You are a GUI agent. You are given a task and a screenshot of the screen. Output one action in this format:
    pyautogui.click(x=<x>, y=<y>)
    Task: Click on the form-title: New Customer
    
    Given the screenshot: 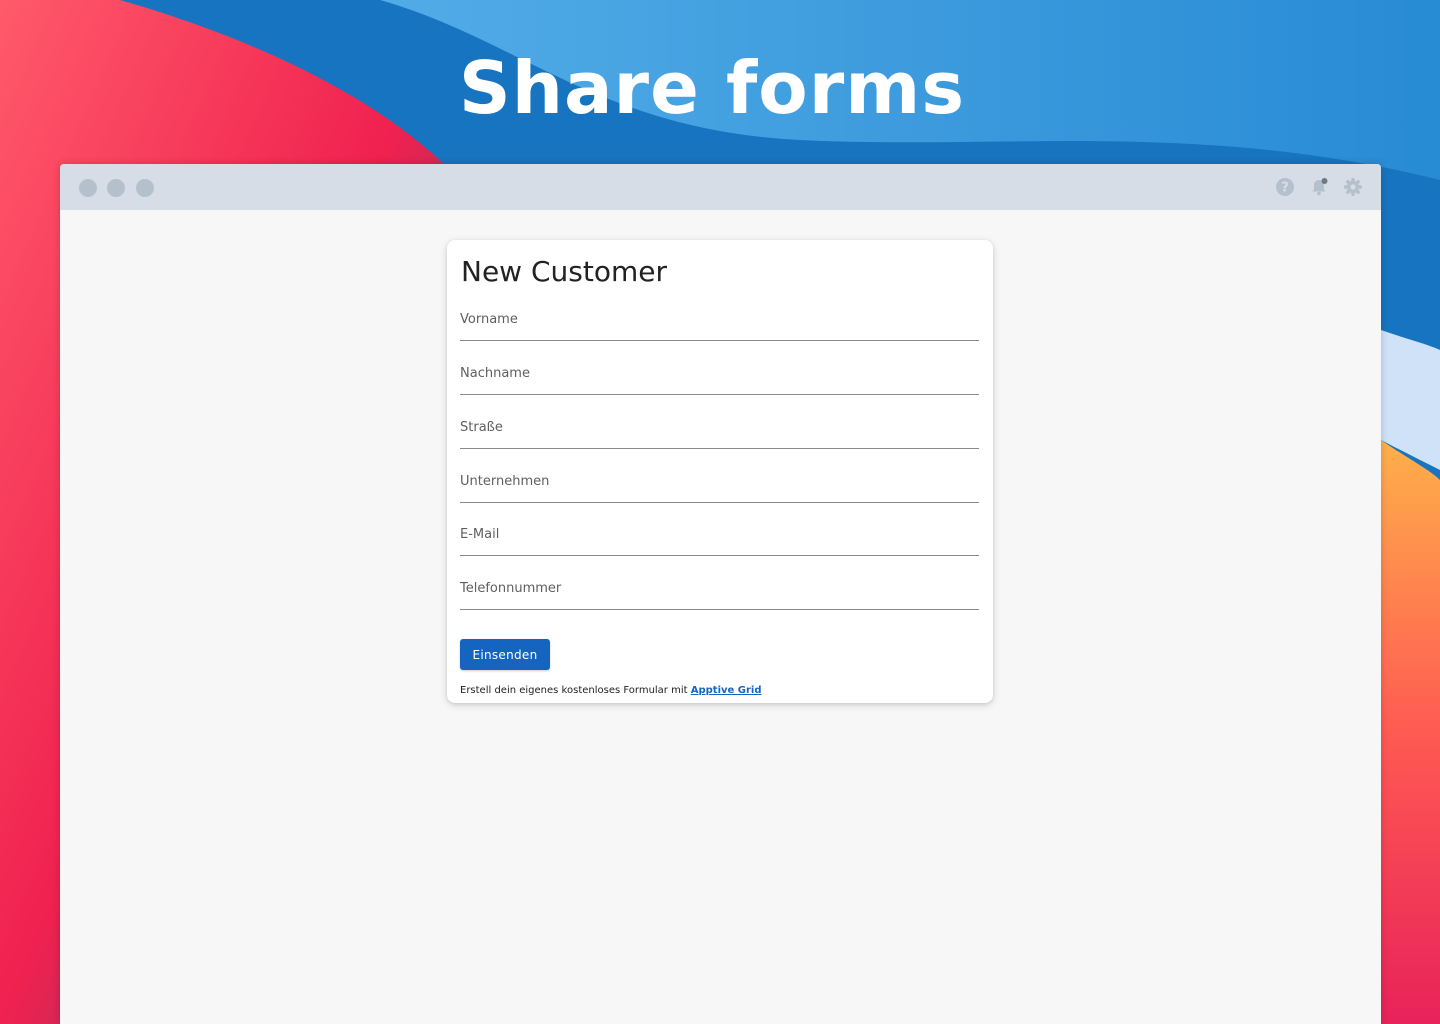 What is the action you would take?
    pyautogui.click(x=564, y=271)
    